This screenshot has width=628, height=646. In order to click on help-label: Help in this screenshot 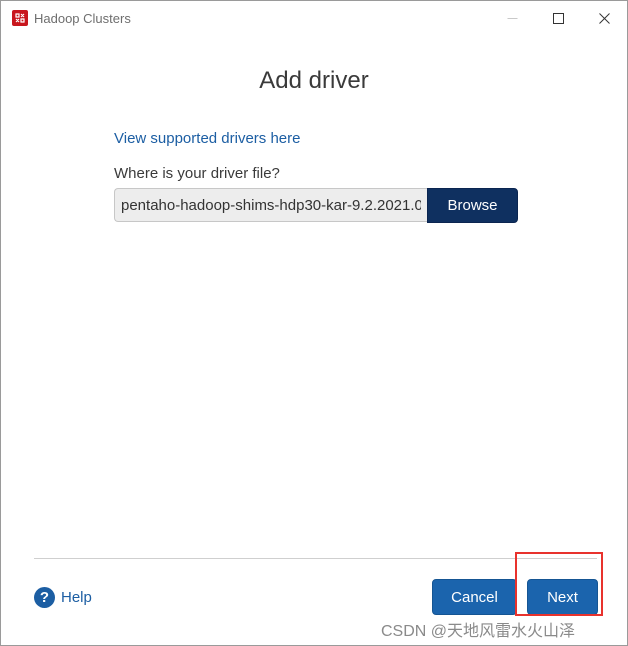, I will do `click(76, 597)`.